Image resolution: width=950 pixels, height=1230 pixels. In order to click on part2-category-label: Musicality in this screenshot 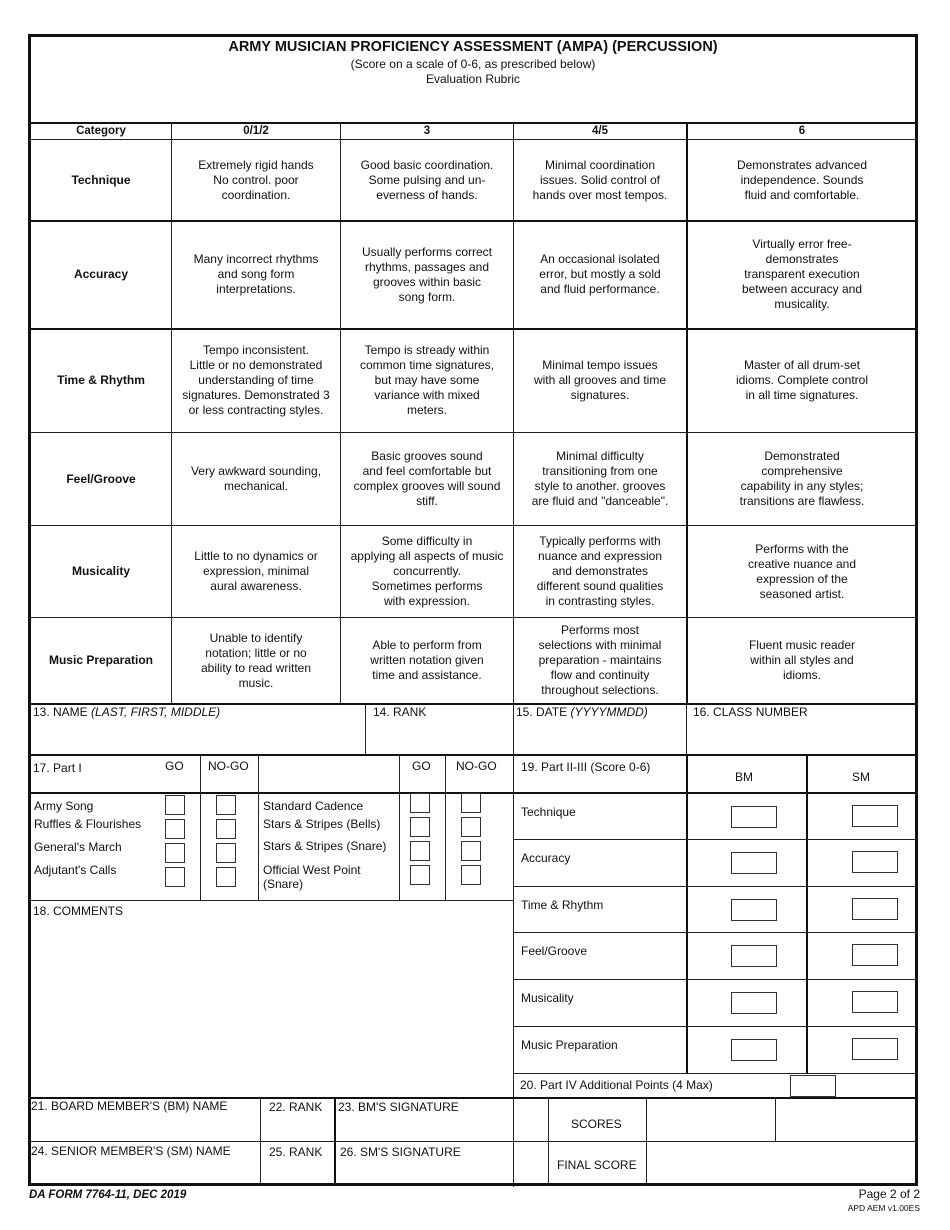, I will do `click(547, 998)`.